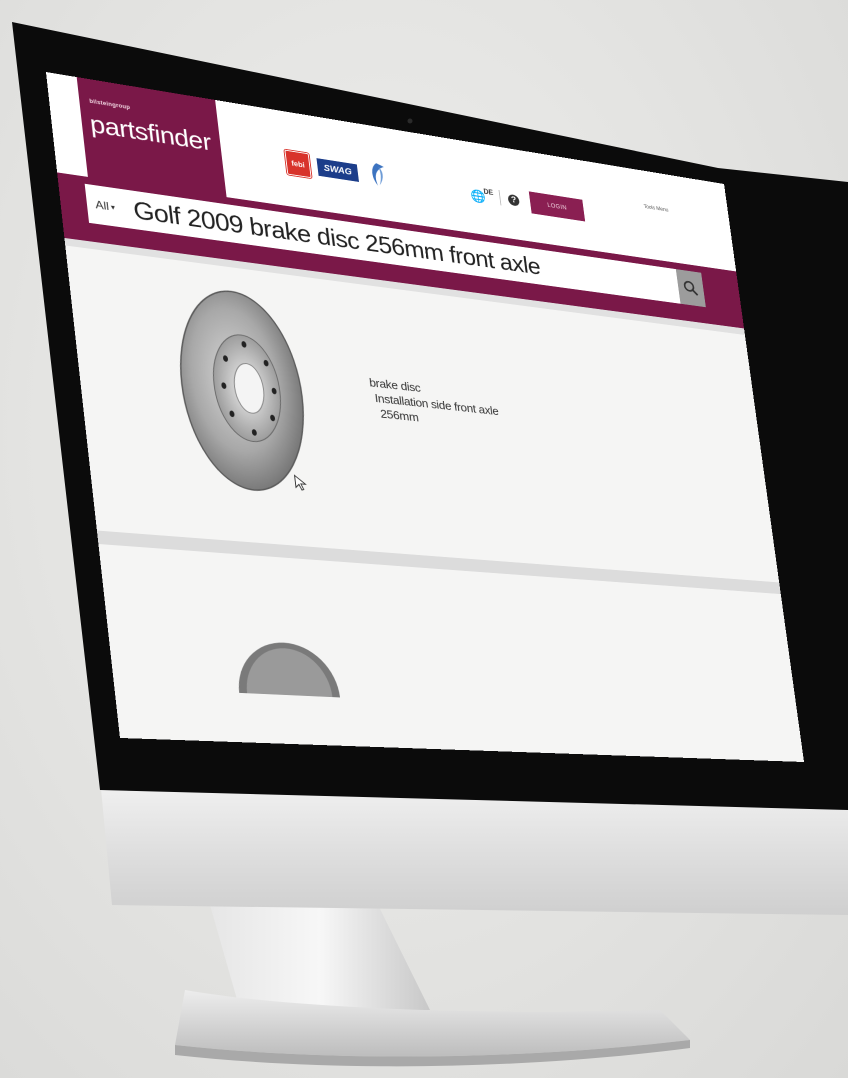  I want to click on swag-brand-logo: SWAG, so click(337, 170).